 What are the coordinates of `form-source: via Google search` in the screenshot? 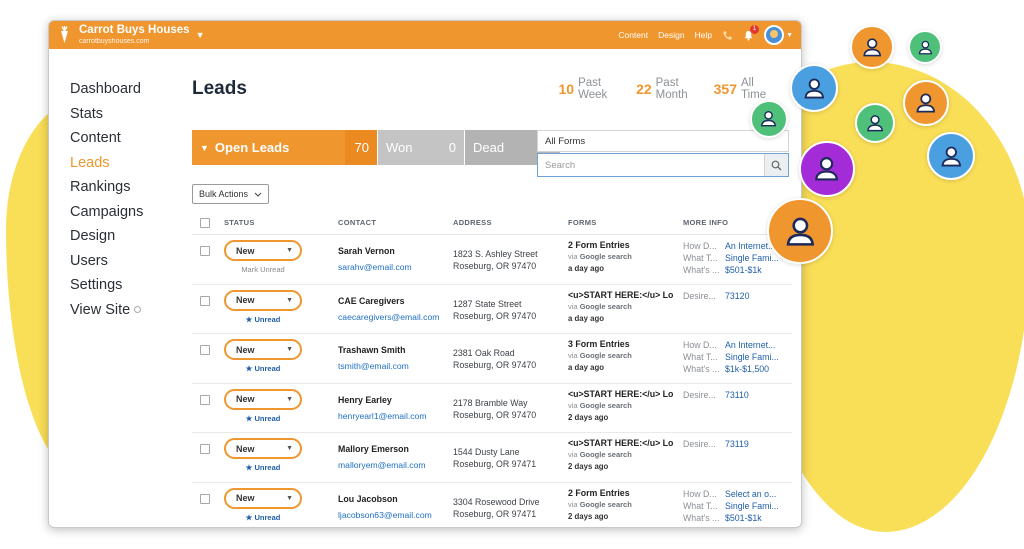 It's located at (625, 306).